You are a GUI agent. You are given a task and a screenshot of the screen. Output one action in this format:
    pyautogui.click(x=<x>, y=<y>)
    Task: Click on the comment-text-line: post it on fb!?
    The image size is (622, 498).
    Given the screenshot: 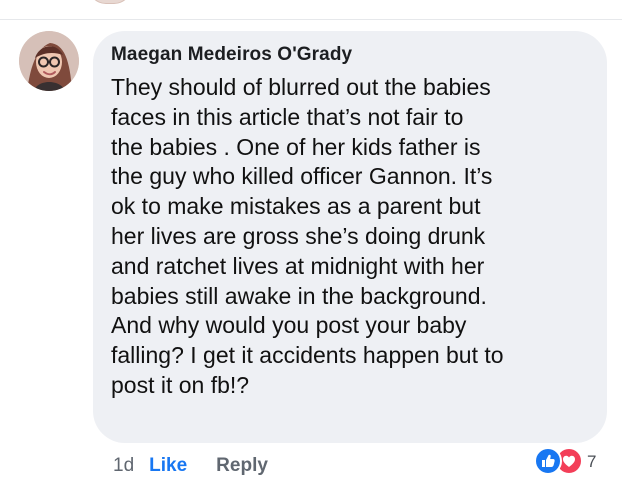 What is the action you would take?
    pyautogui.click(x=180, y=384)
    